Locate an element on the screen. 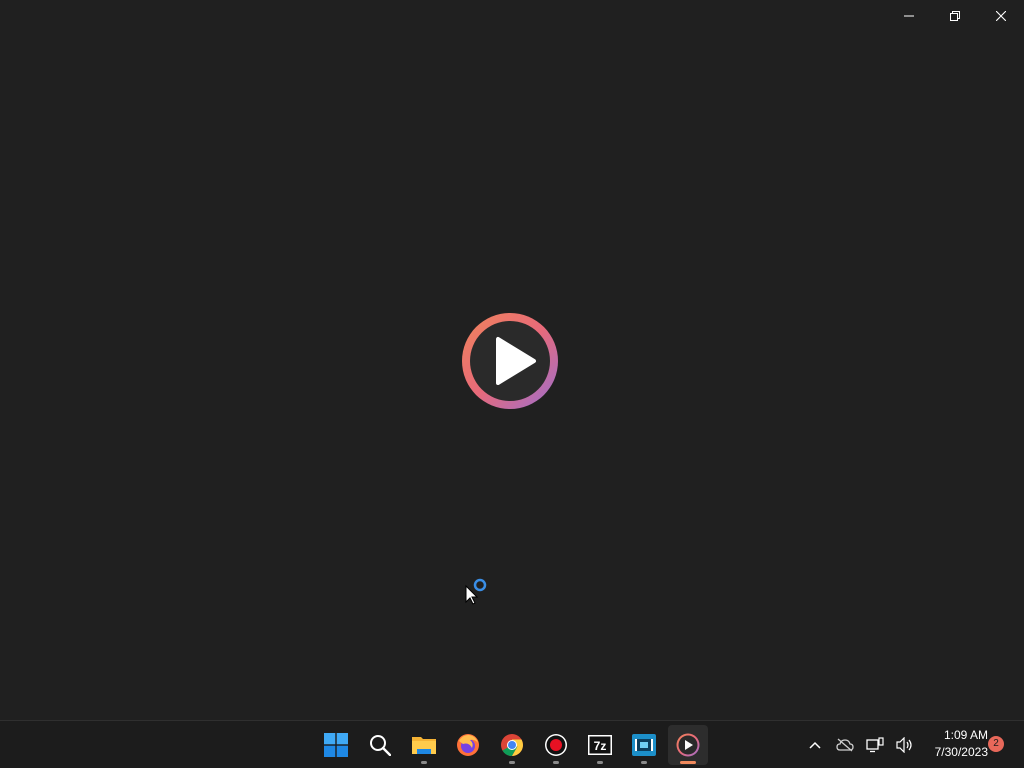 The image size is (1024, 768). clock-button: 1:09 AM 7/30/2023 is located at coordinates (952, 744).